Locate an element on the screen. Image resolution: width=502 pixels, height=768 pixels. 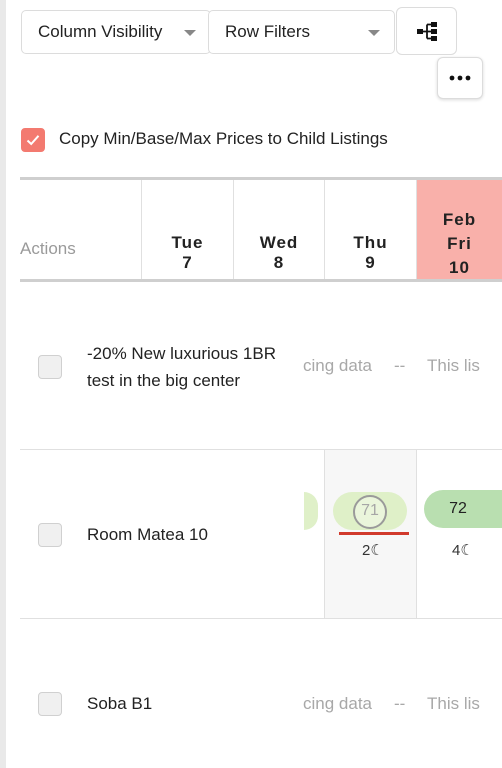
more-horizontal-icon is located at coordinates (460, 78).